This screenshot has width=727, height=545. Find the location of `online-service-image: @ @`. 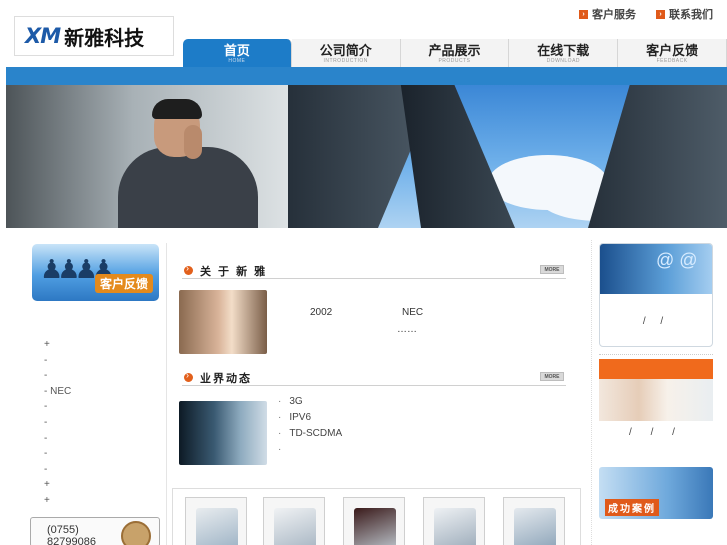

online-service-image: @ @ is located at coordinates (656, 269).